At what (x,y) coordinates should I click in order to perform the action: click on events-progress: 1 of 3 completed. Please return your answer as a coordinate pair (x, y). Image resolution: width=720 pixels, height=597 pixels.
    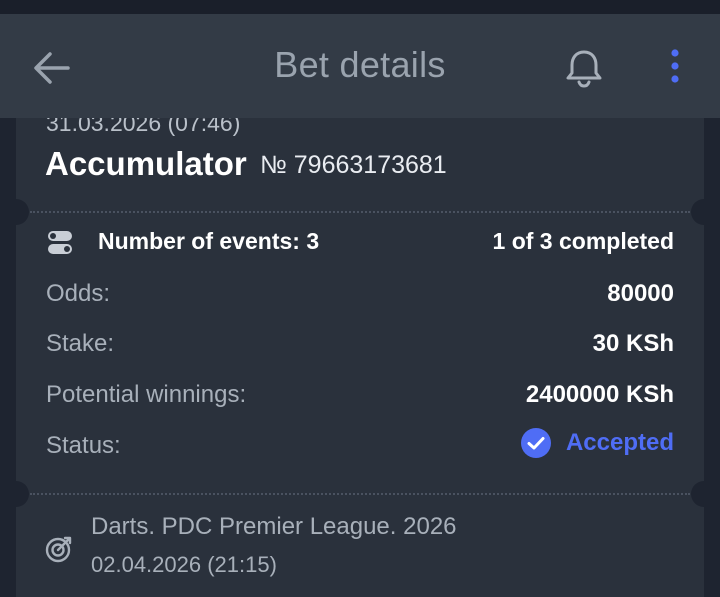
    Looking at the image, I should click on (583, 241).